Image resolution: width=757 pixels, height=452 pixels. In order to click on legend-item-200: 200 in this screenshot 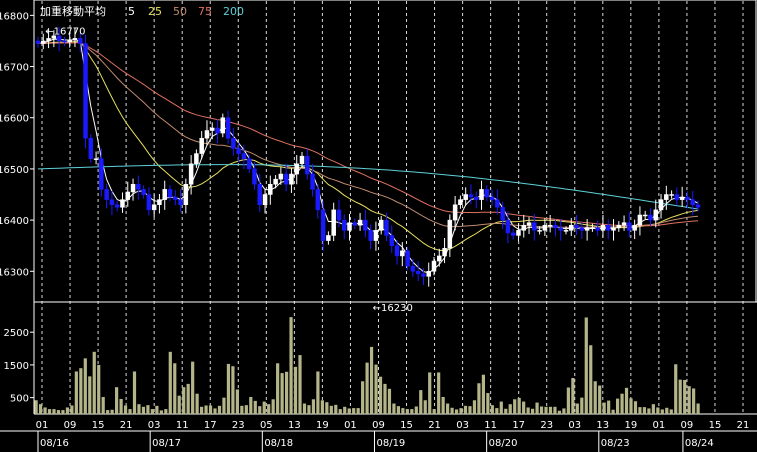, I will do `click(233, 11)`.